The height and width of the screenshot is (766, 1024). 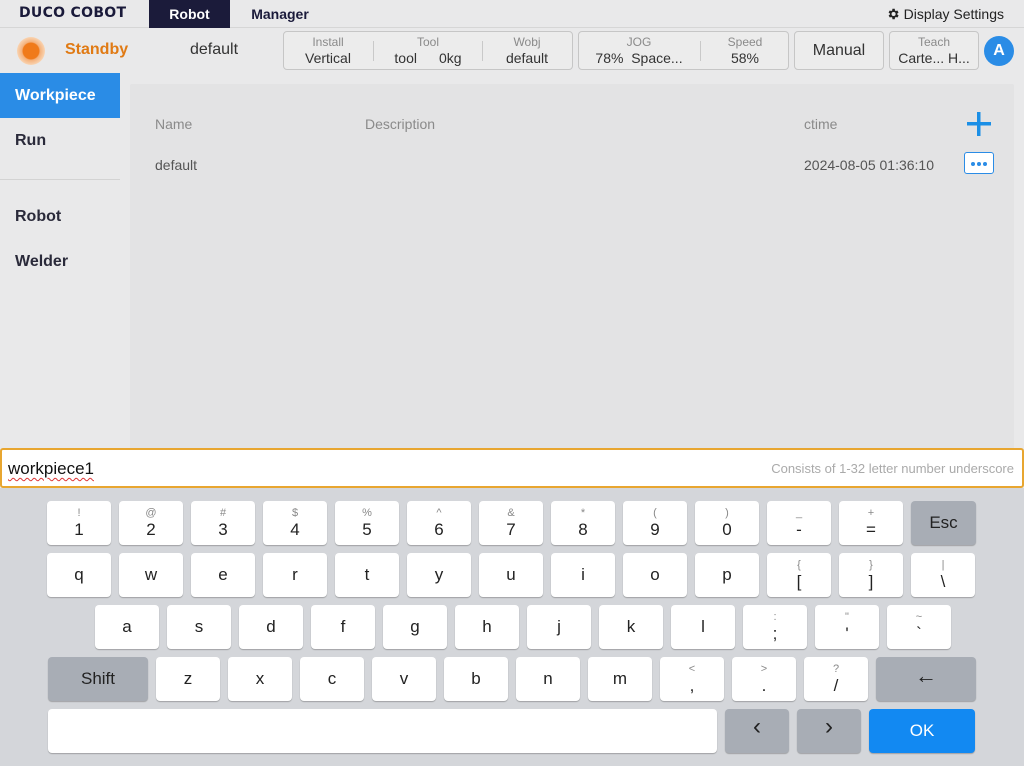 What do you see at coordinates (280, 14) in the screenshot?
I see `tab-manager: Manager` at bounding box center [280, 14].